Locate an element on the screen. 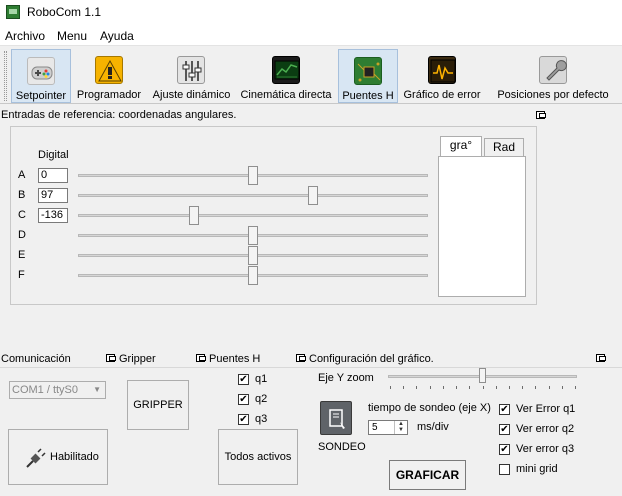 The height and width of the screenshot is (496, 622). divider is located at coordinates (311, 367).